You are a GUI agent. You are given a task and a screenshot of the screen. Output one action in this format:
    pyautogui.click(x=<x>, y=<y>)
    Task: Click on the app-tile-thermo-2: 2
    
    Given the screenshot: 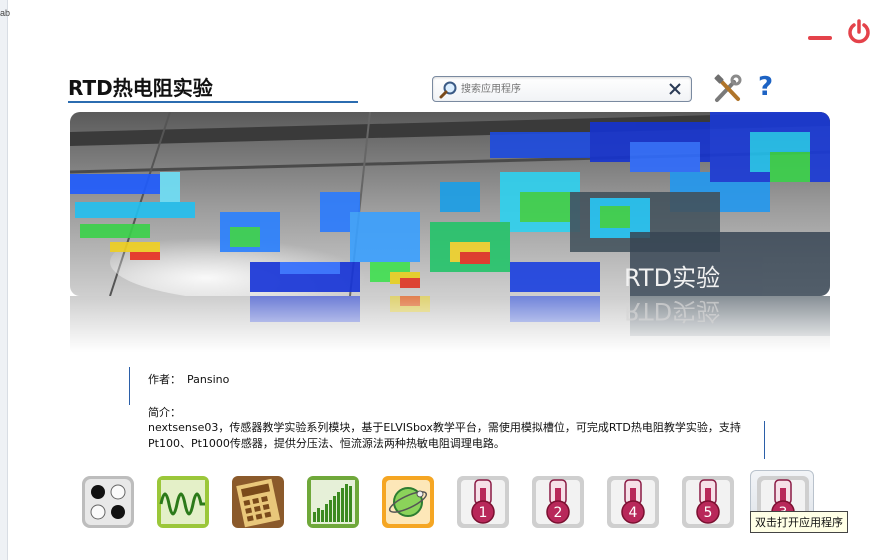 What is the action you would take?
    pyautogui.click(x=558, y=502)
    